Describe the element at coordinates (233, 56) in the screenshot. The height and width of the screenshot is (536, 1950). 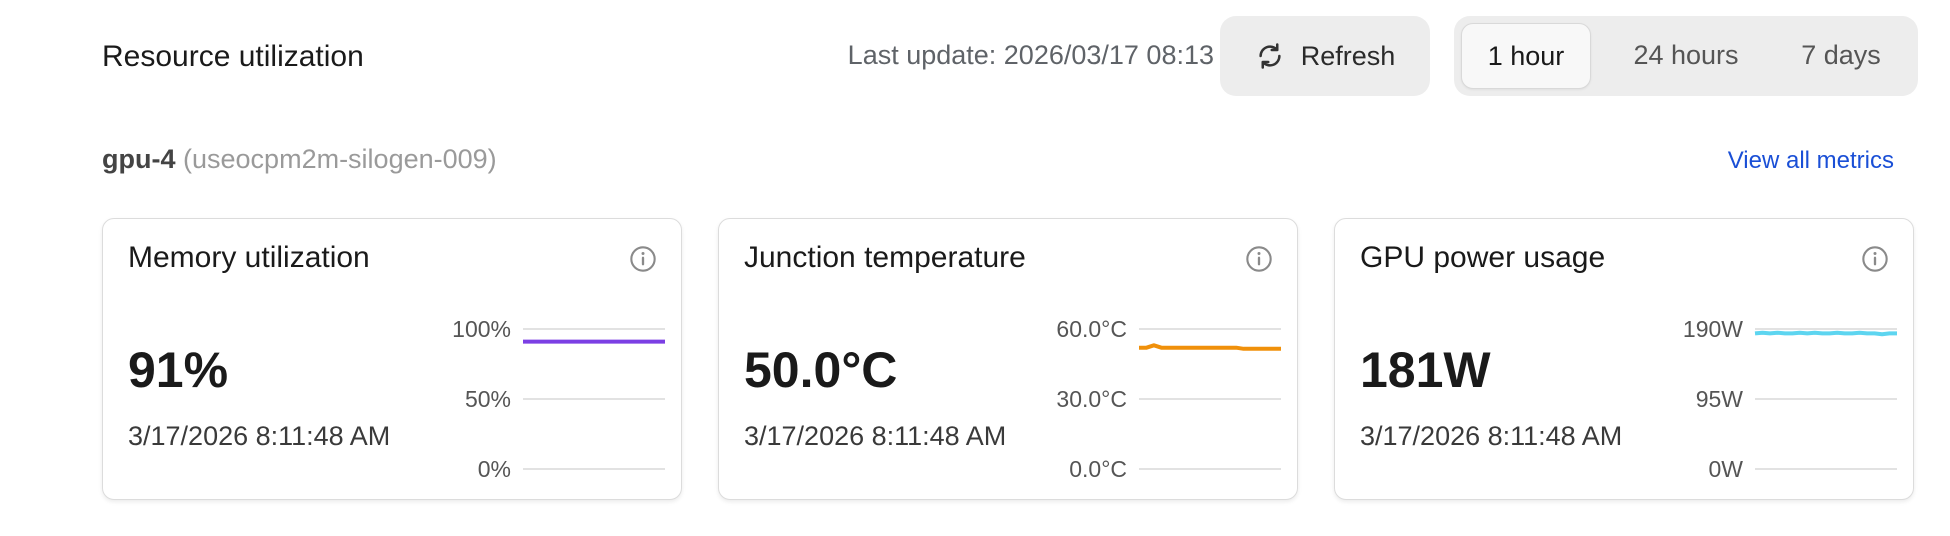
I see `page-title: Resource utilization` at that location.